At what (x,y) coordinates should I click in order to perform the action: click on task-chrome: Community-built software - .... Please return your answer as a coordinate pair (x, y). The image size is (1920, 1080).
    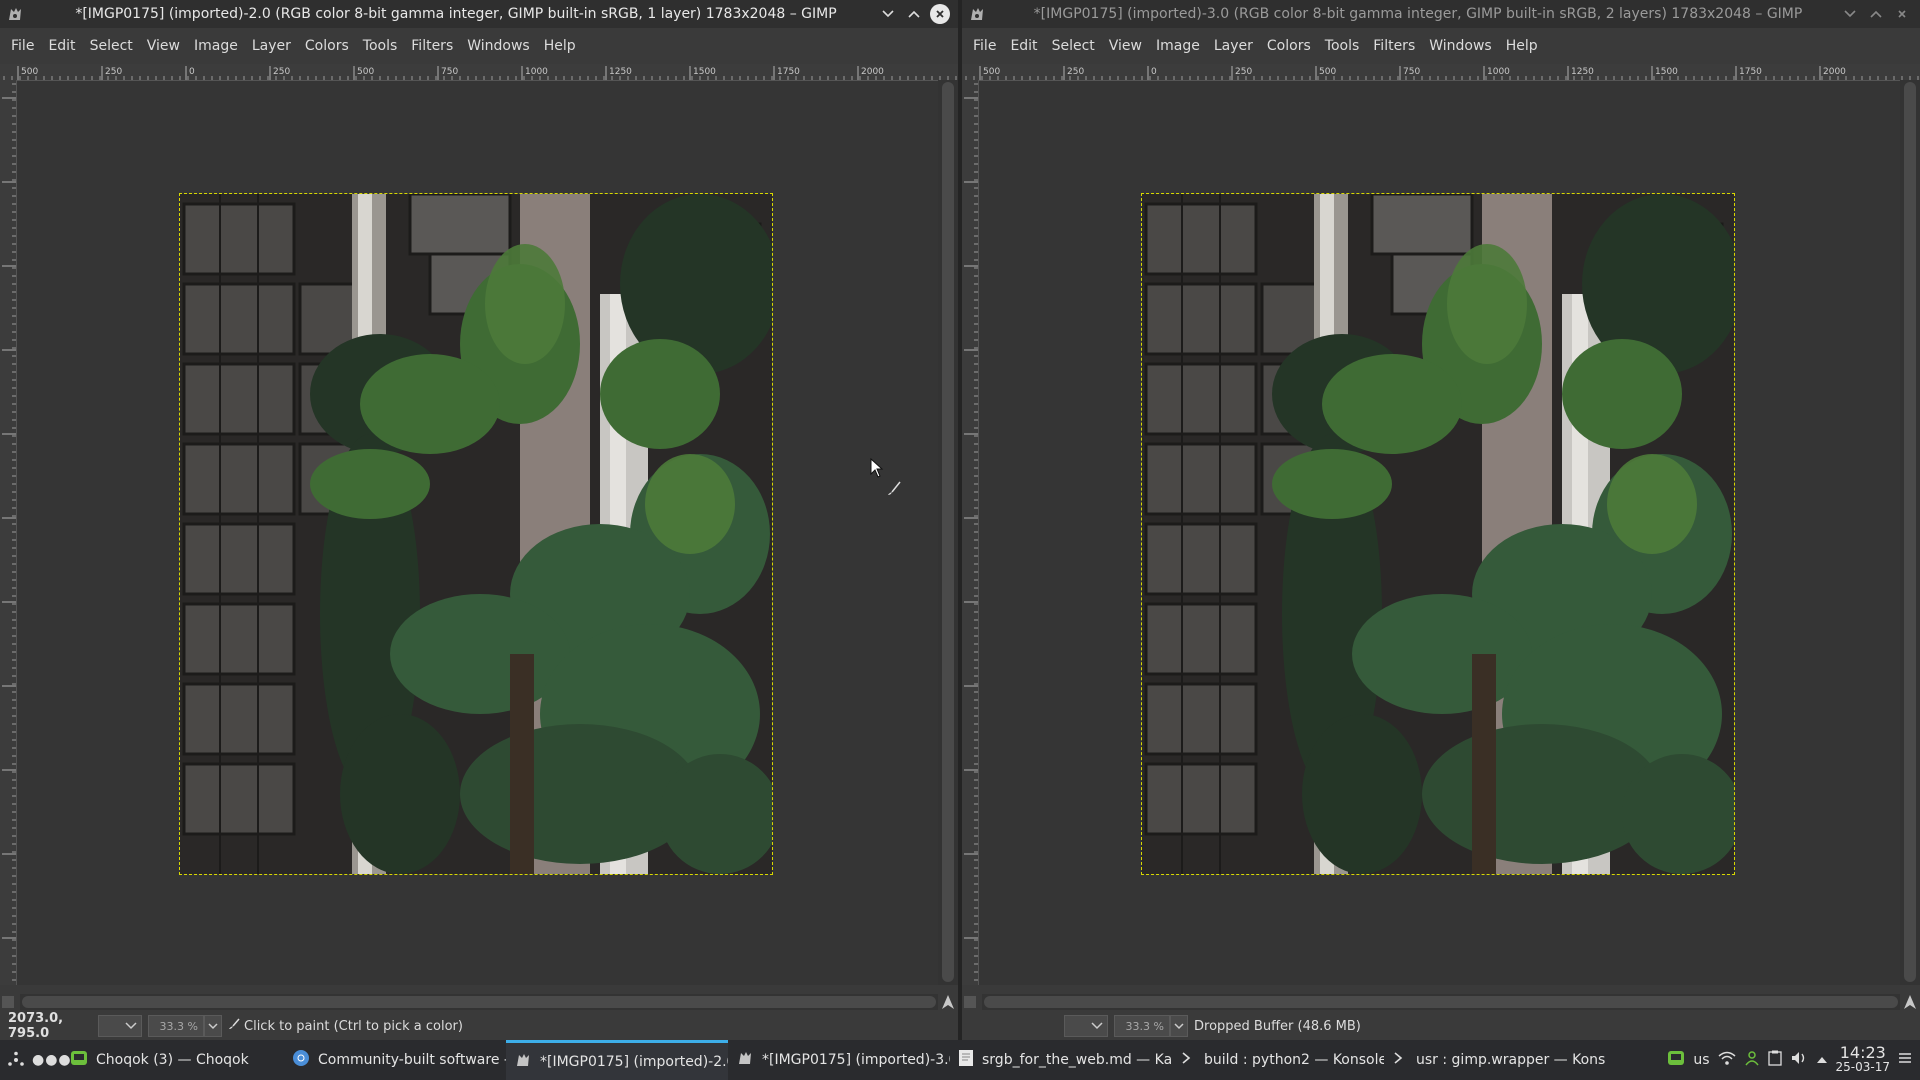
    Looking at the image, I should click on (395, 1060).